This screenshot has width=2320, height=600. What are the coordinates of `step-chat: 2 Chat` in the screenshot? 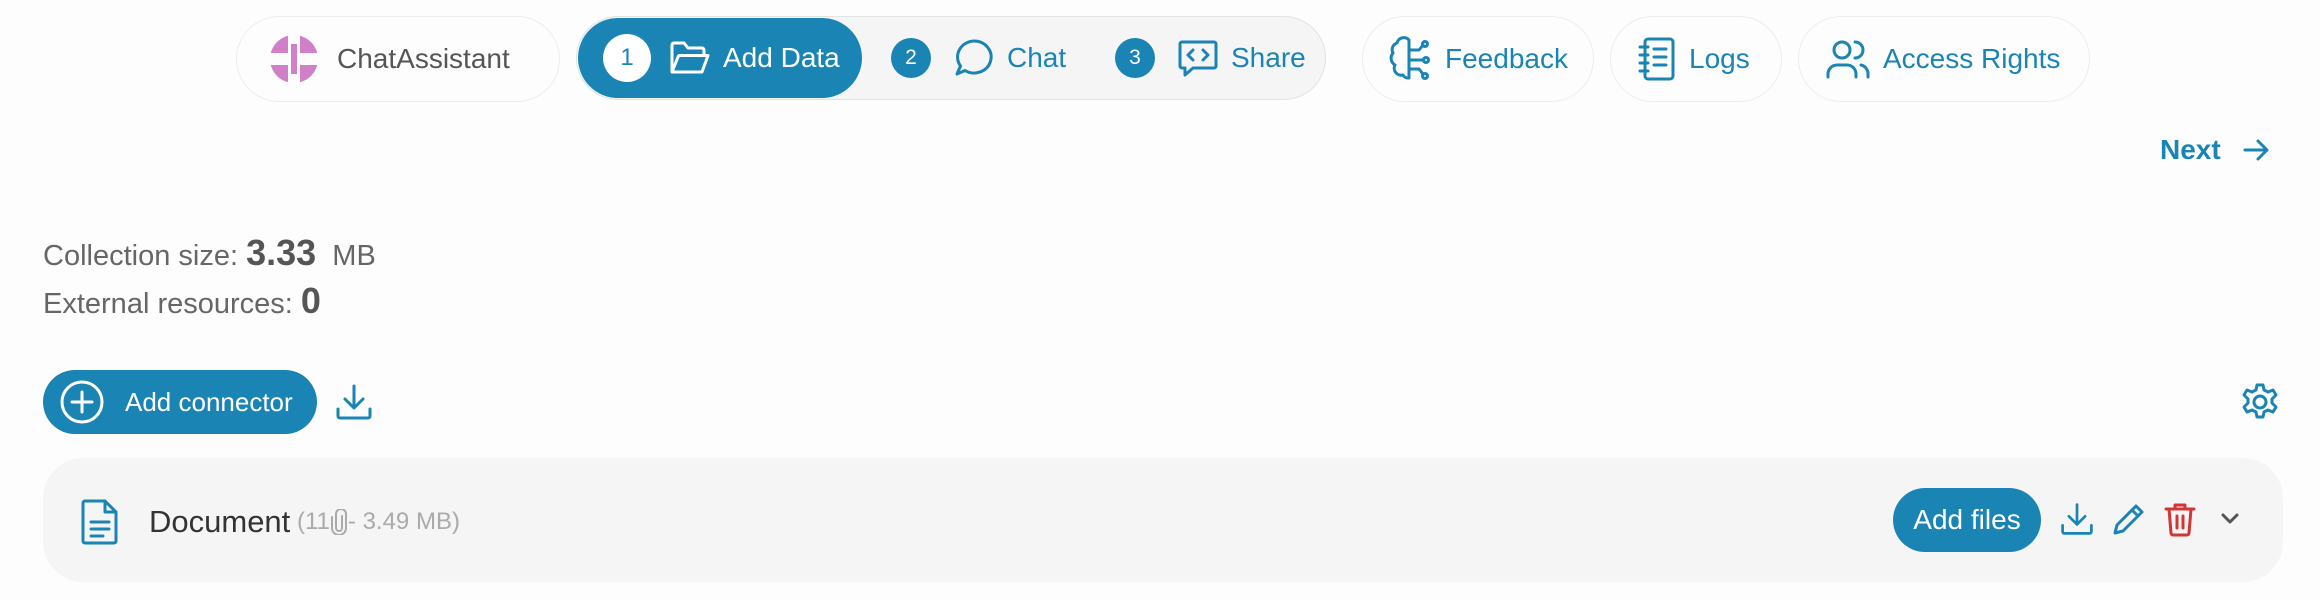 It's located at (978, 58).